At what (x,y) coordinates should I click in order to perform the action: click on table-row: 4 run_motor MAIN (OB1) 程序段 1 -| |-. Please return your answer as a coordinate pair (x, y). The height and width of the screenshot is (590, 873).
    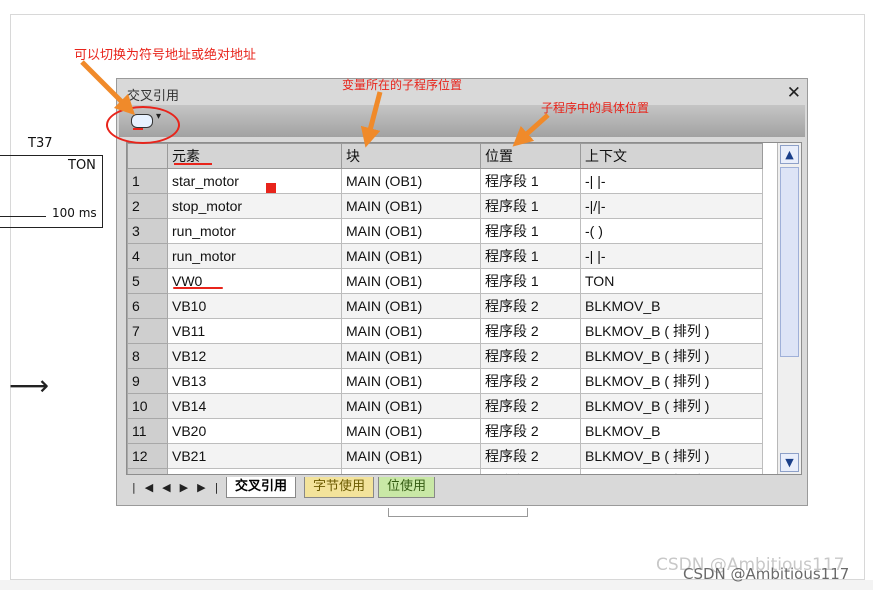
    Looking at the image, I should click on (445, 256).